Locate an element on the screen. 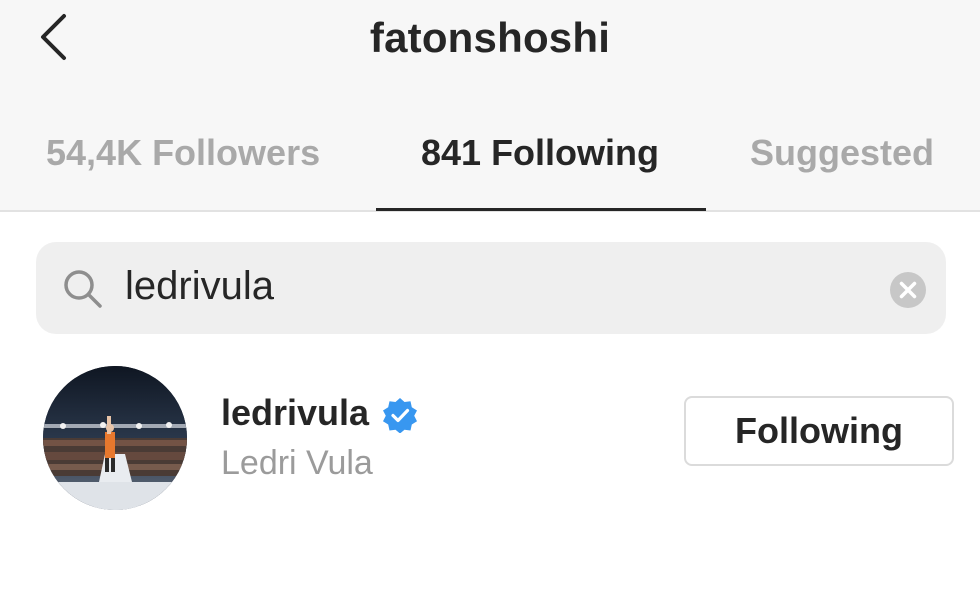 The width and height of the screenshot is (980, 590). tab-suggested: Suggested is located at coordinates (842, 153).